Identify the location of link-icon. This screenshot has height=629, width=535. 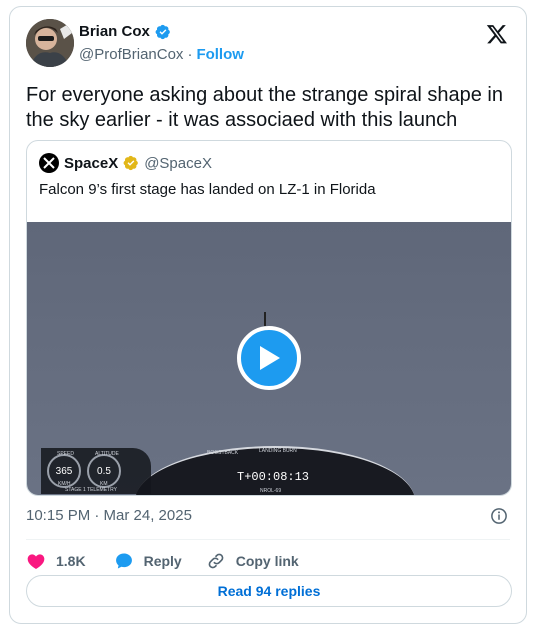
(216, 561).